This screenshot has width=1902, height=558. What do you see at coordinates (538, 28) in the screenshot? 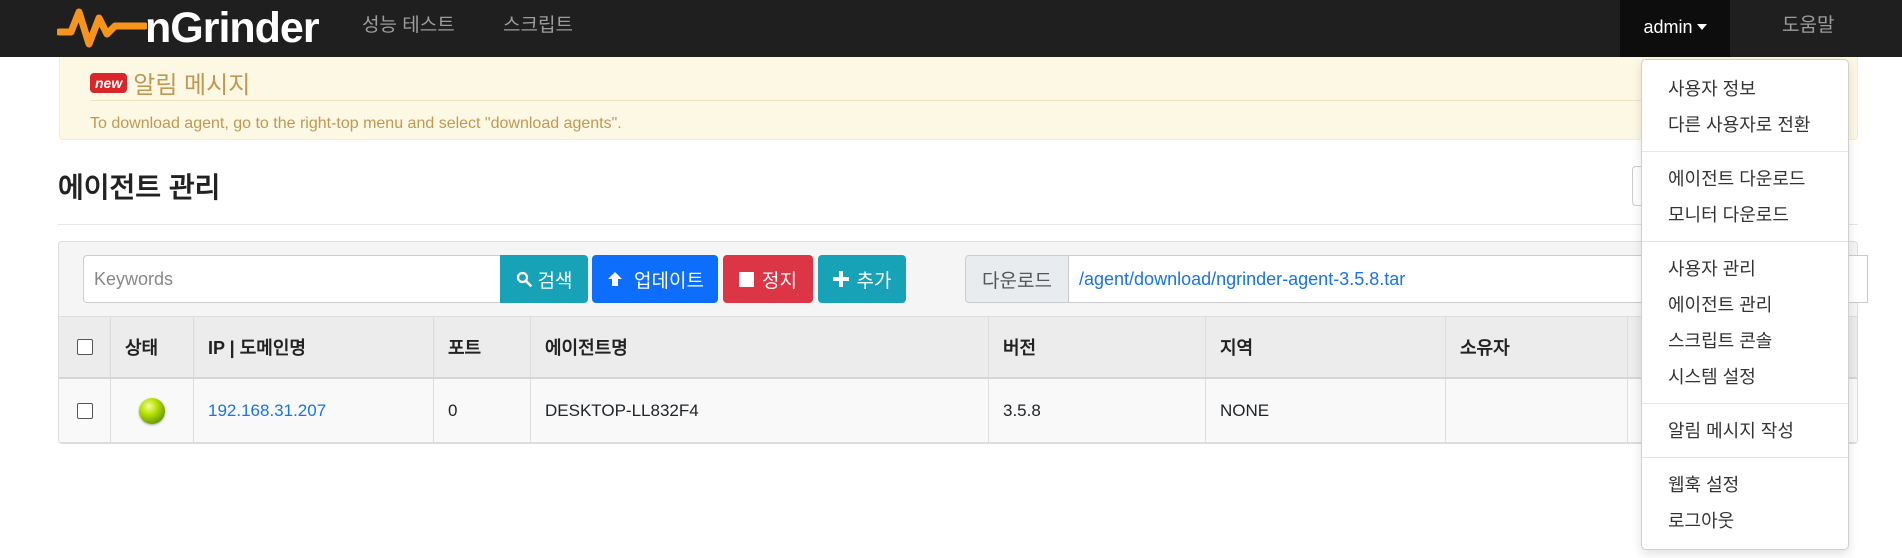
I see `nav-script: 스크립트` at bounding box center [538, 28].